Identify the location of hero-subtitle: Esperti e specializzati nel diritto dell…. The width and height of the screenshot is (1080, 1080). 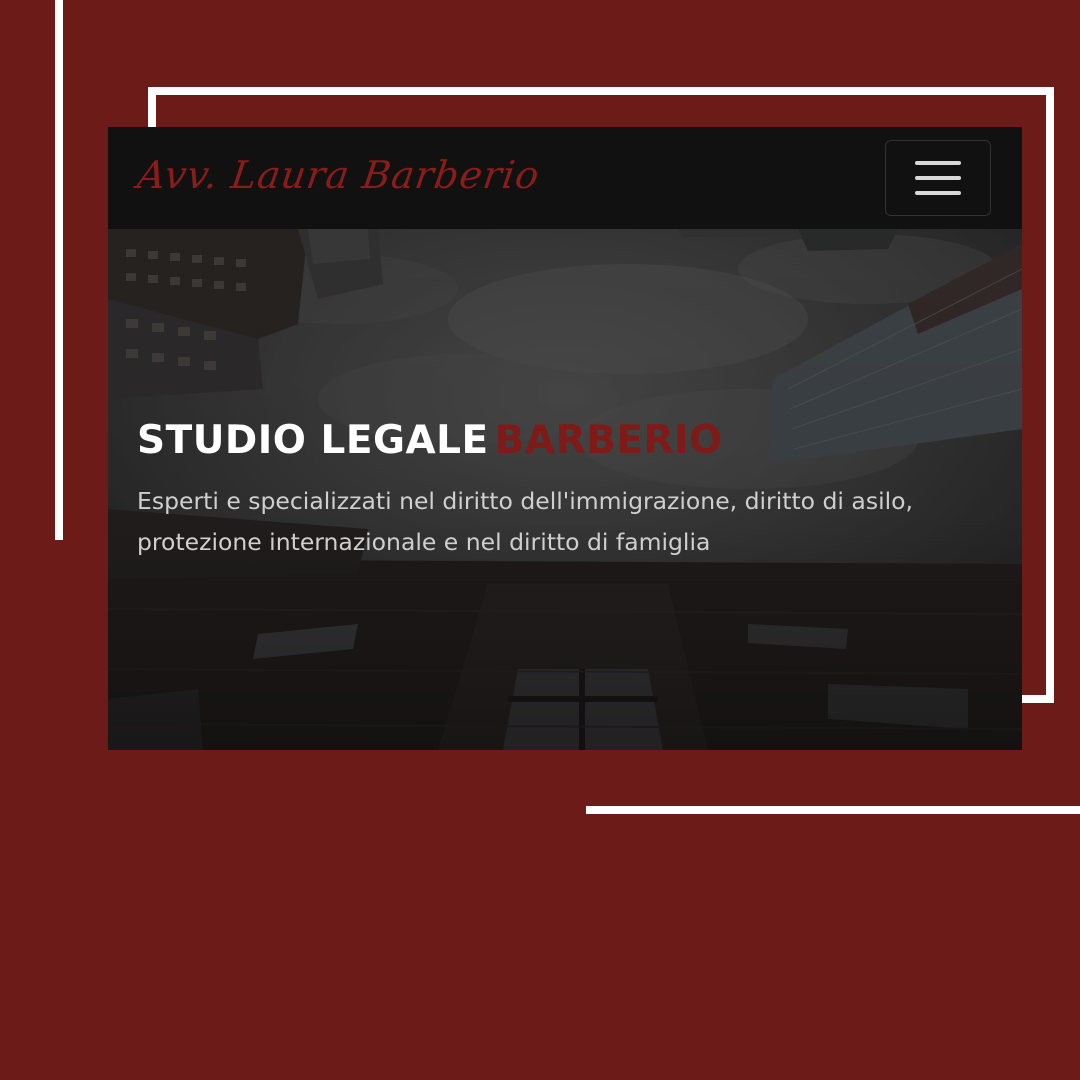
(525, 521).